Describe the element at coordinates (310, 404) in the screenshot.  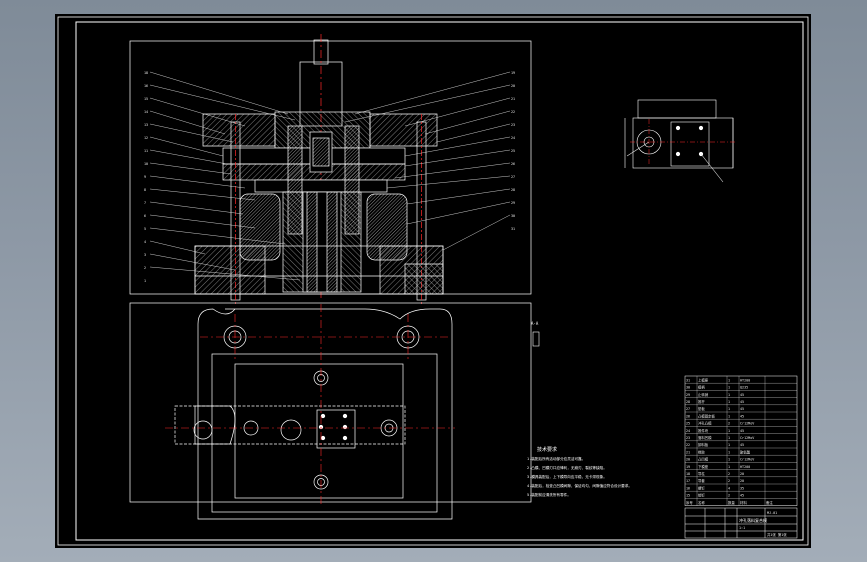
I see `plan-centerlines` at that location.